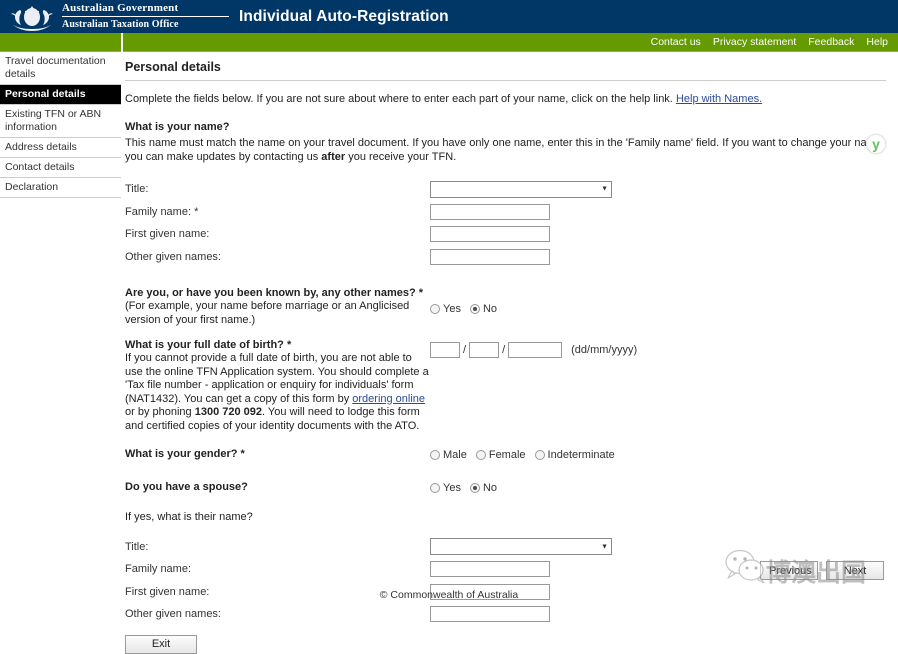 The image size is (898, 654). What do you see at coordinates (185, 454) in the screenshot?
I see `question-gender-heading: What is your gender? *` at bounding box center [185, 454].